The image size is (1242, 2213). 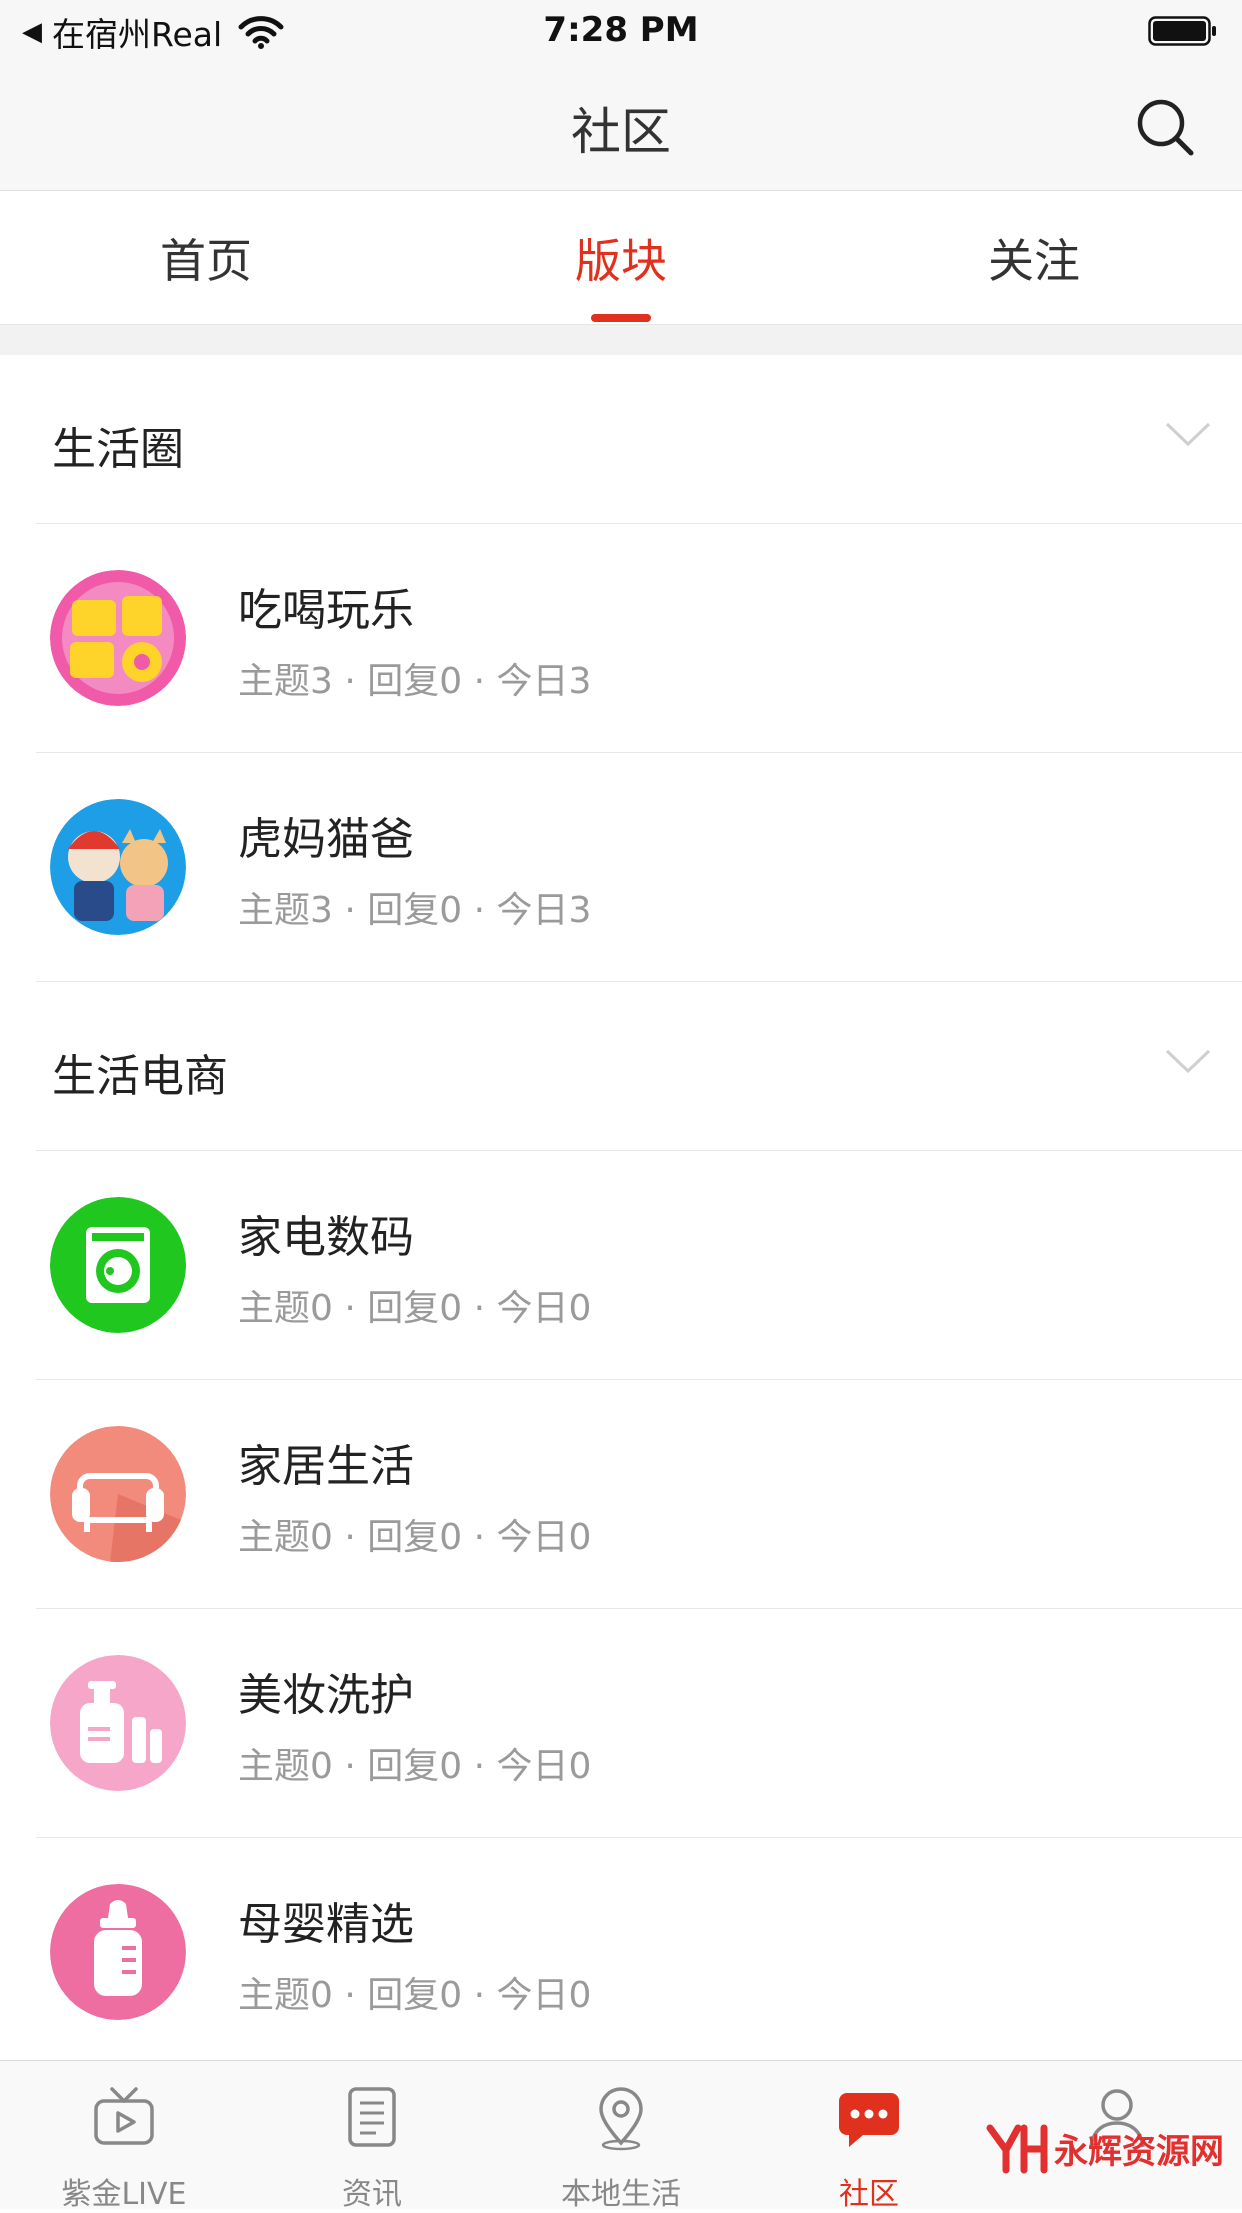 I want to click on group-title: 生活电商, so click(x=140, y=1076).